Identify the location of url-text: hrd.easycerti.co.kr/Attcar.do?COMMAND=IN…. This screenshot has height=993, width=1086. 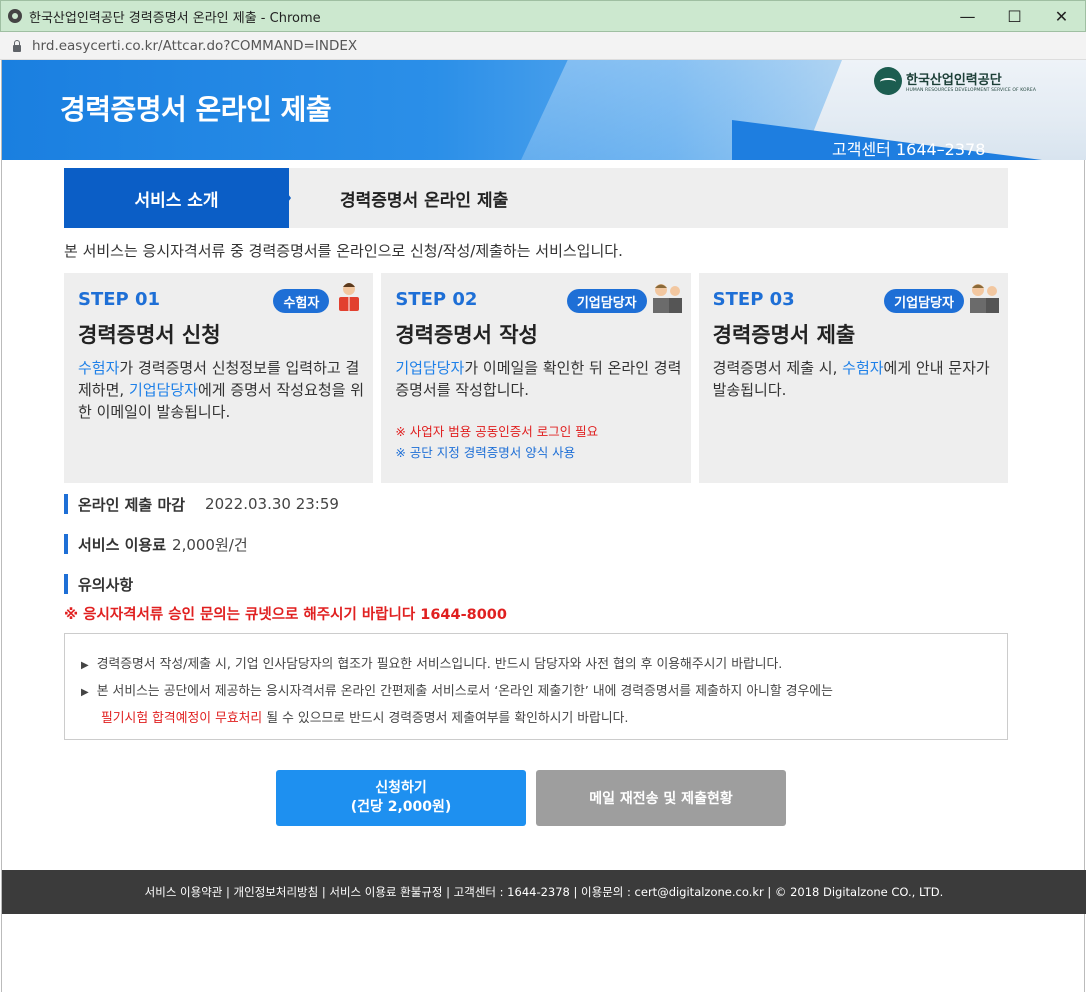
(194, 46).